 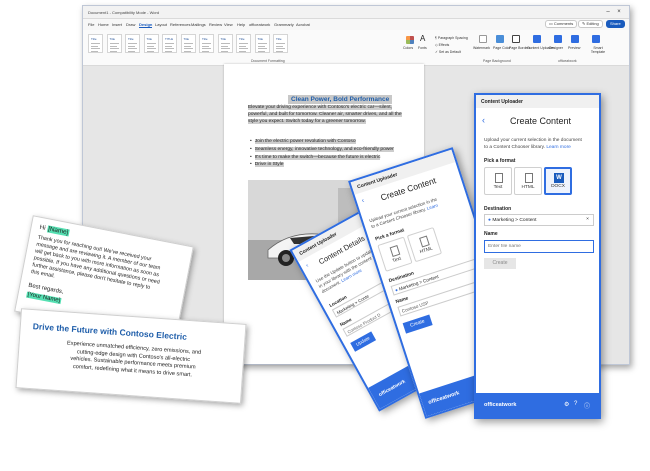 I want to click on tab-home: Home, so click(x=103, y=24).